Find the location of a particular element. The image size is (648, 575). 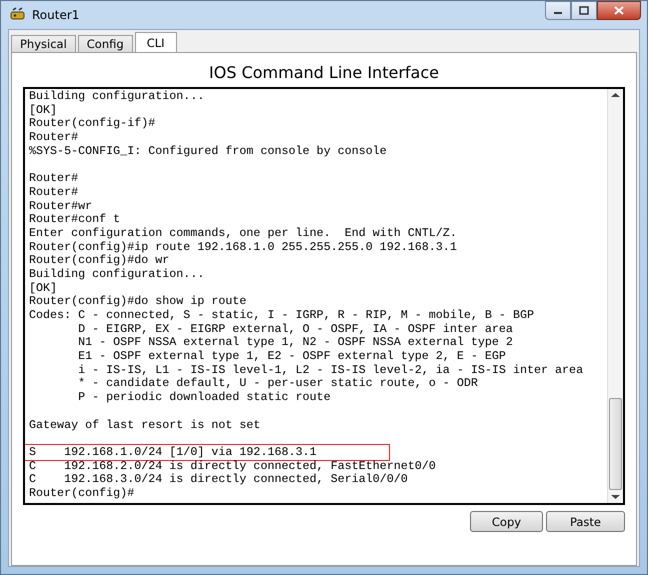

console-line: D - EIGRP, EX - EIGRP external, O - OSPF, IA - OSPF inter area is located at coordinates (295, 329).